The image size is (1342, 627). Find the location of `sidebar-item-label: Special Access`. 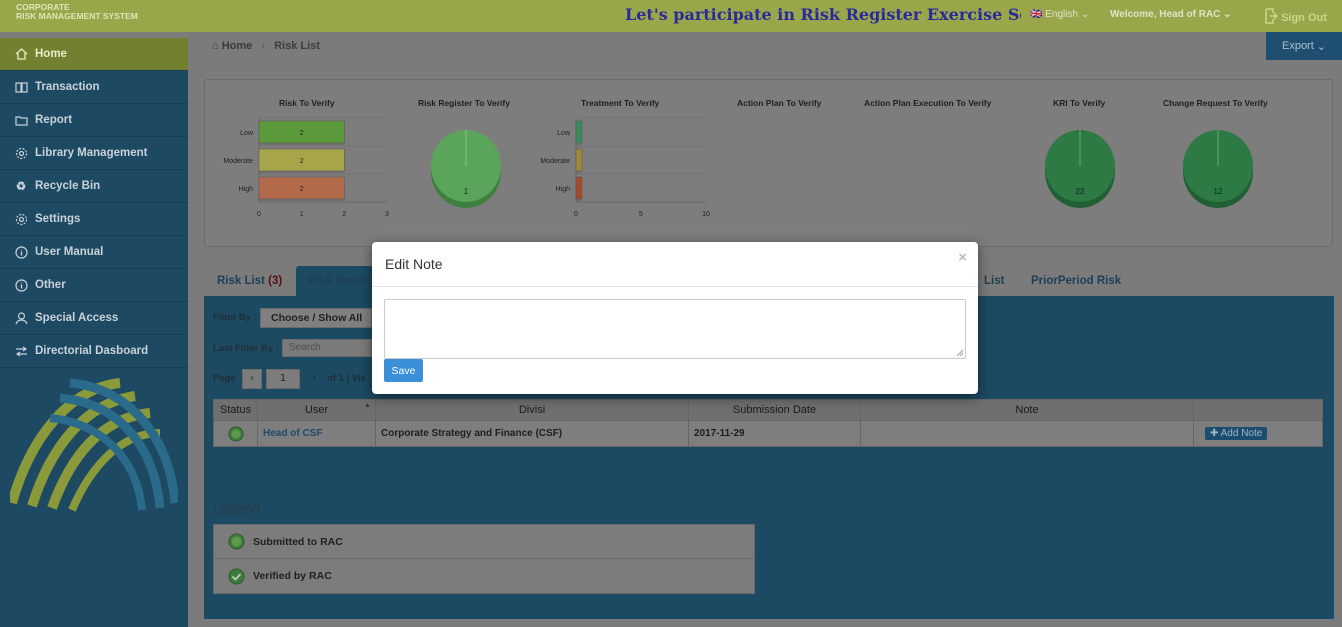

sidebar-item-label: Special Access is located at coordinates (77, 318).